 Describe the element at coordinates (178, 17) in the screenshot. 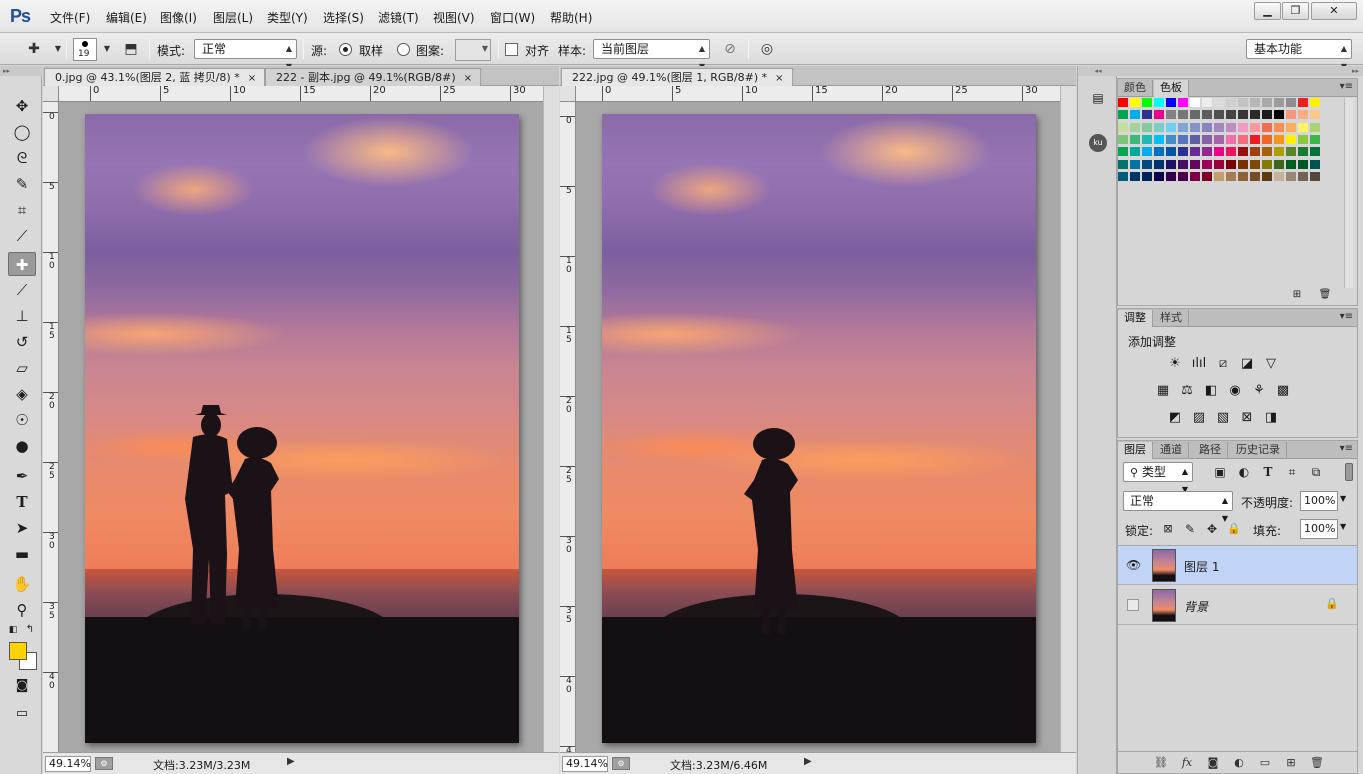

I see `menu-image: 图像(I)` at that location.